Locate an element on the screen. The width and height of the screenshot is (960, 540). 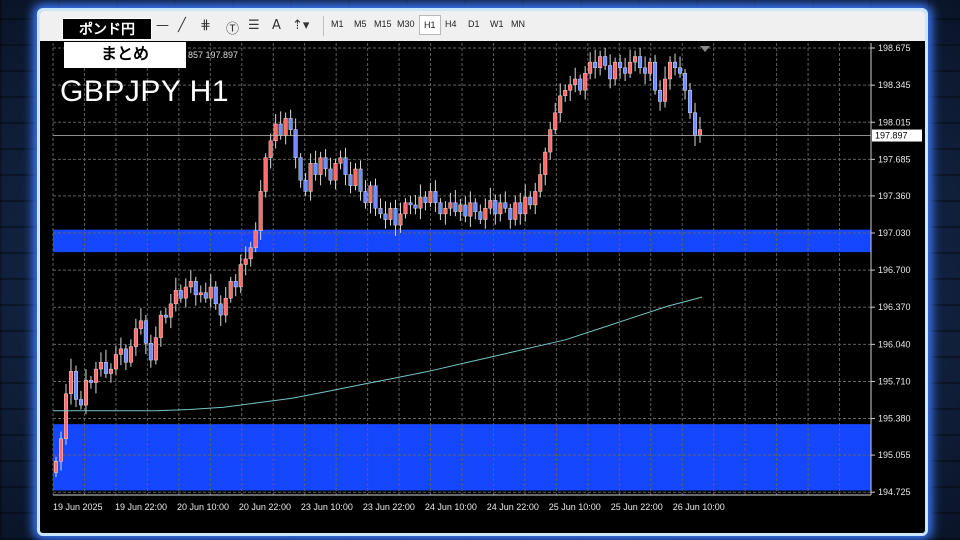
y-tick-label: 196.700 is located at coordinates (894, 270).